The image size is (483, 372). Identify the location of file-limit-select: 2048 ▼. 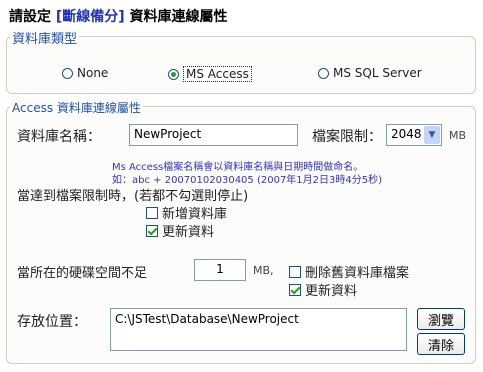
(414, 135).